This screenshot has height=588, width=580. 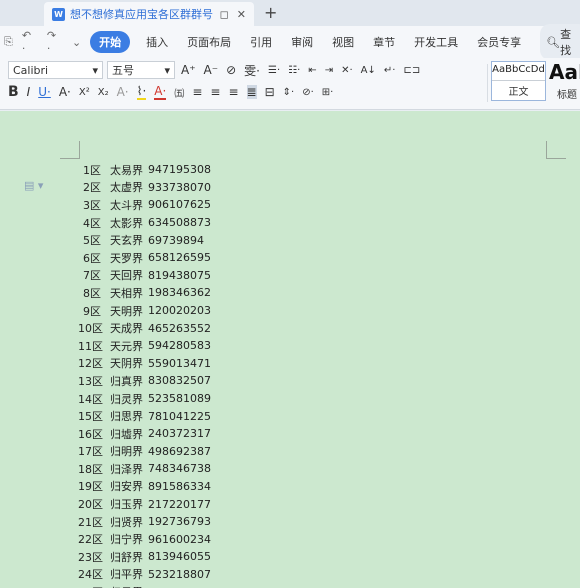 What do you see at coordinates (261, 42) in the screenshot?
I see `menu-references: 引用` at bounding box center [261, 42].